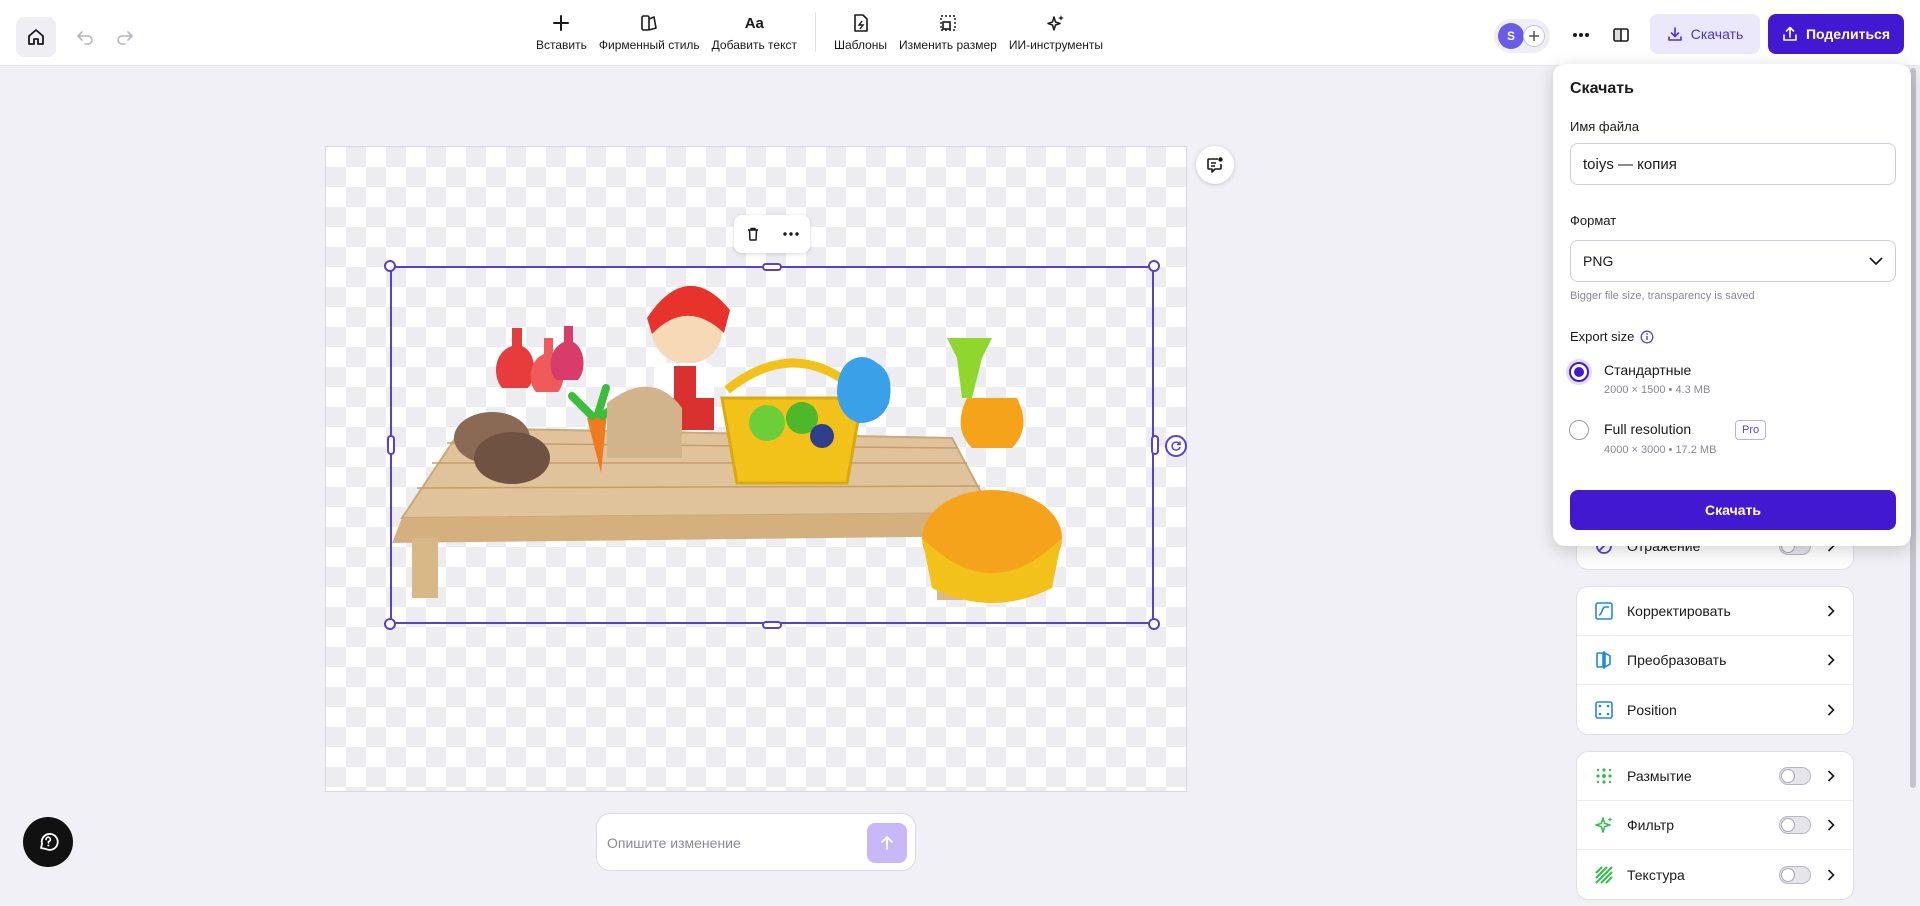 This screenshot has height=906, width=1920. I want to click on home-button, so click(36, 37).